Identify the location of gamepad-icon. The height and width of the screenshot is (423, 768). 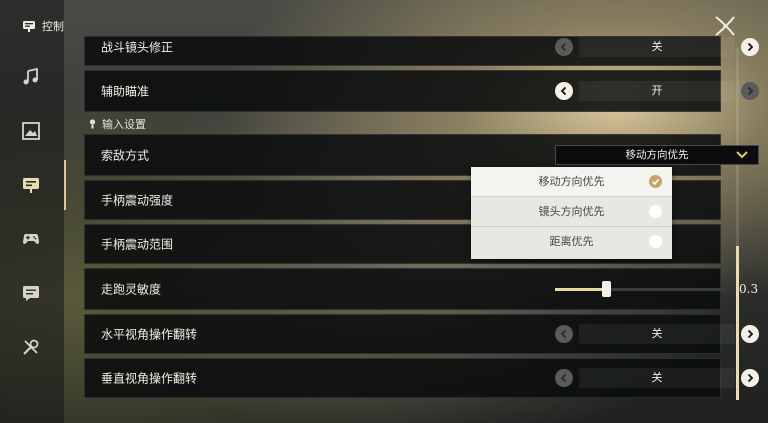
(31, 239).